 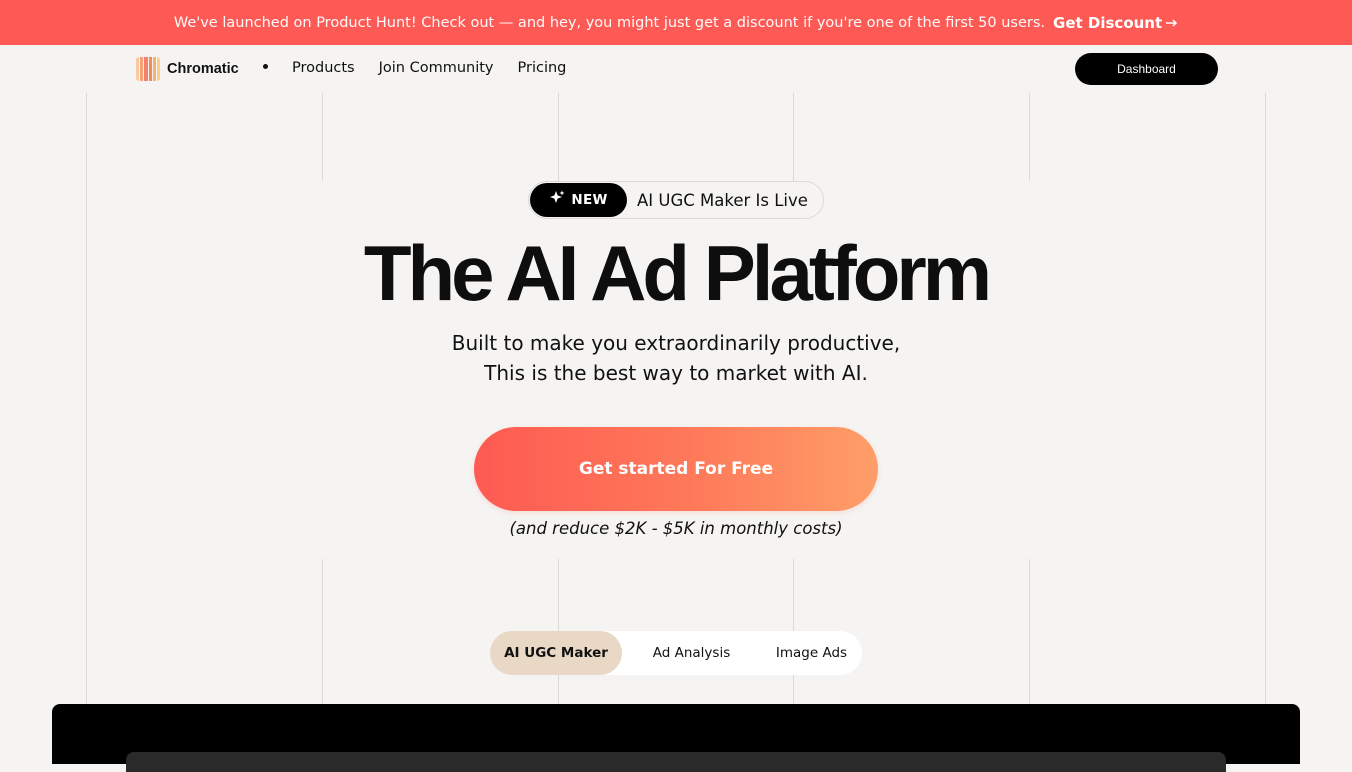 I want to click on tab-image-ads: Image Ads, so click(x=811, y=653).